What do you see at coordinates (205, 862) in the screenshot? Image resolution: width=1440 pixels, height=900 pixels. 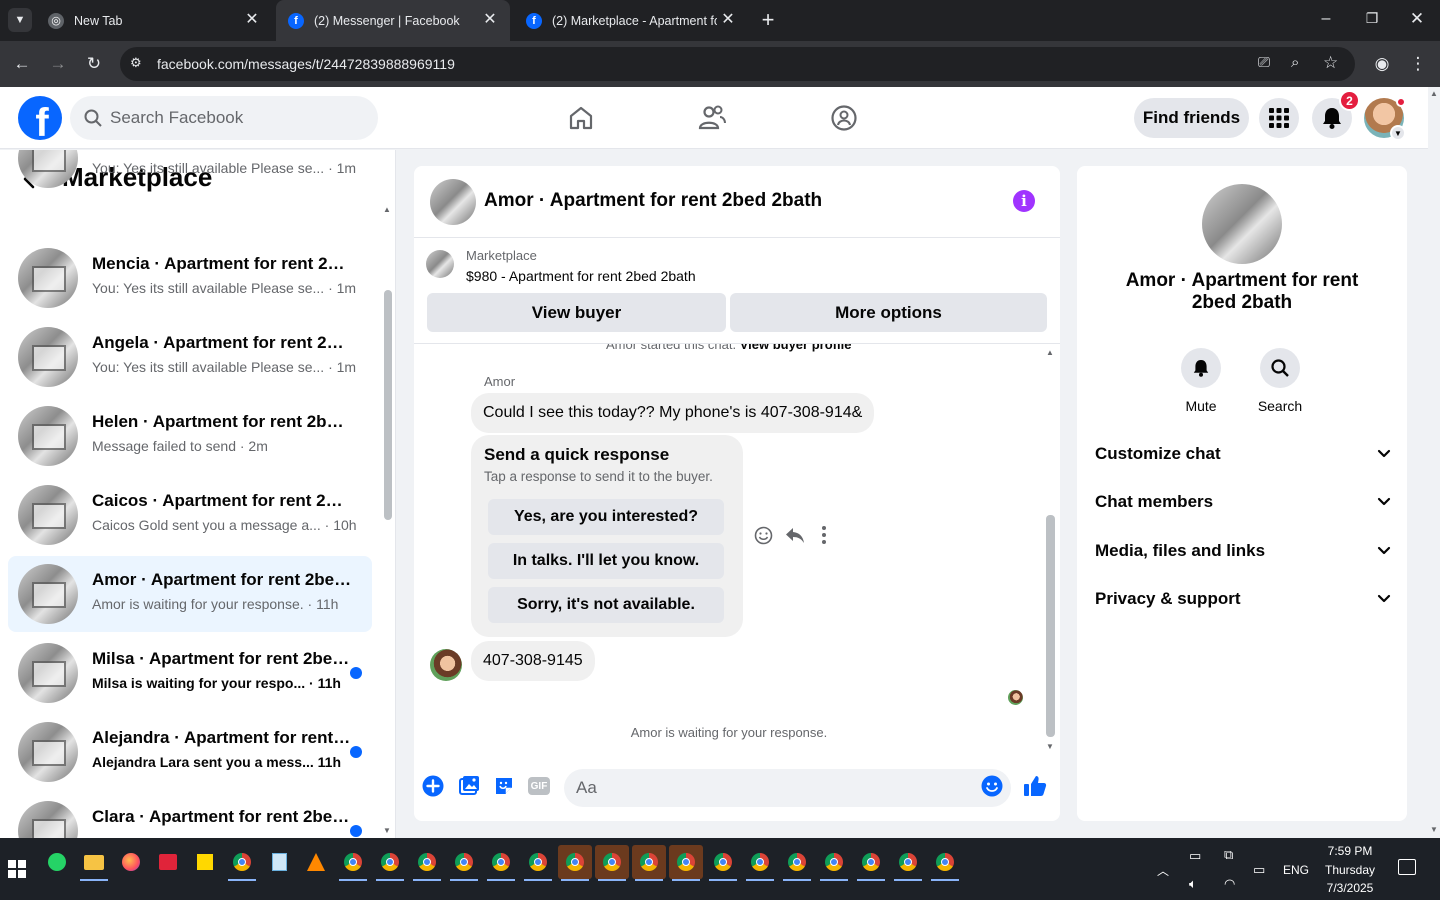 I see `taskbar-sticky-notes-button` at bounding box center [205, 862].